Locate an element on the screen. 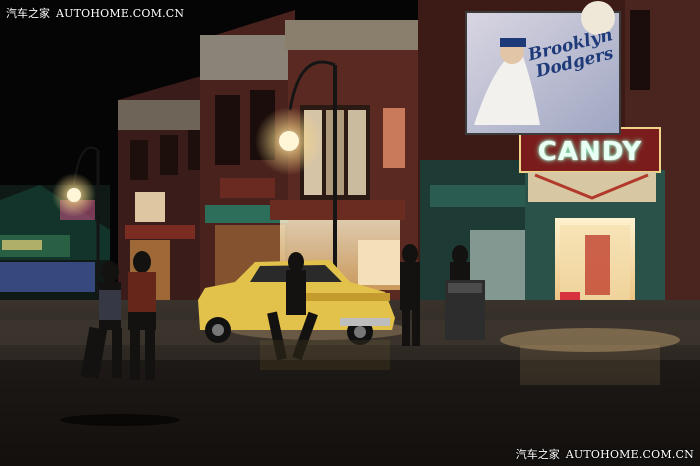 This screenshot has height=466, width=700. watermark-bottom-right: 汽车之家 AUTOHOME.COM.CN is located at coordinates (605, 454).